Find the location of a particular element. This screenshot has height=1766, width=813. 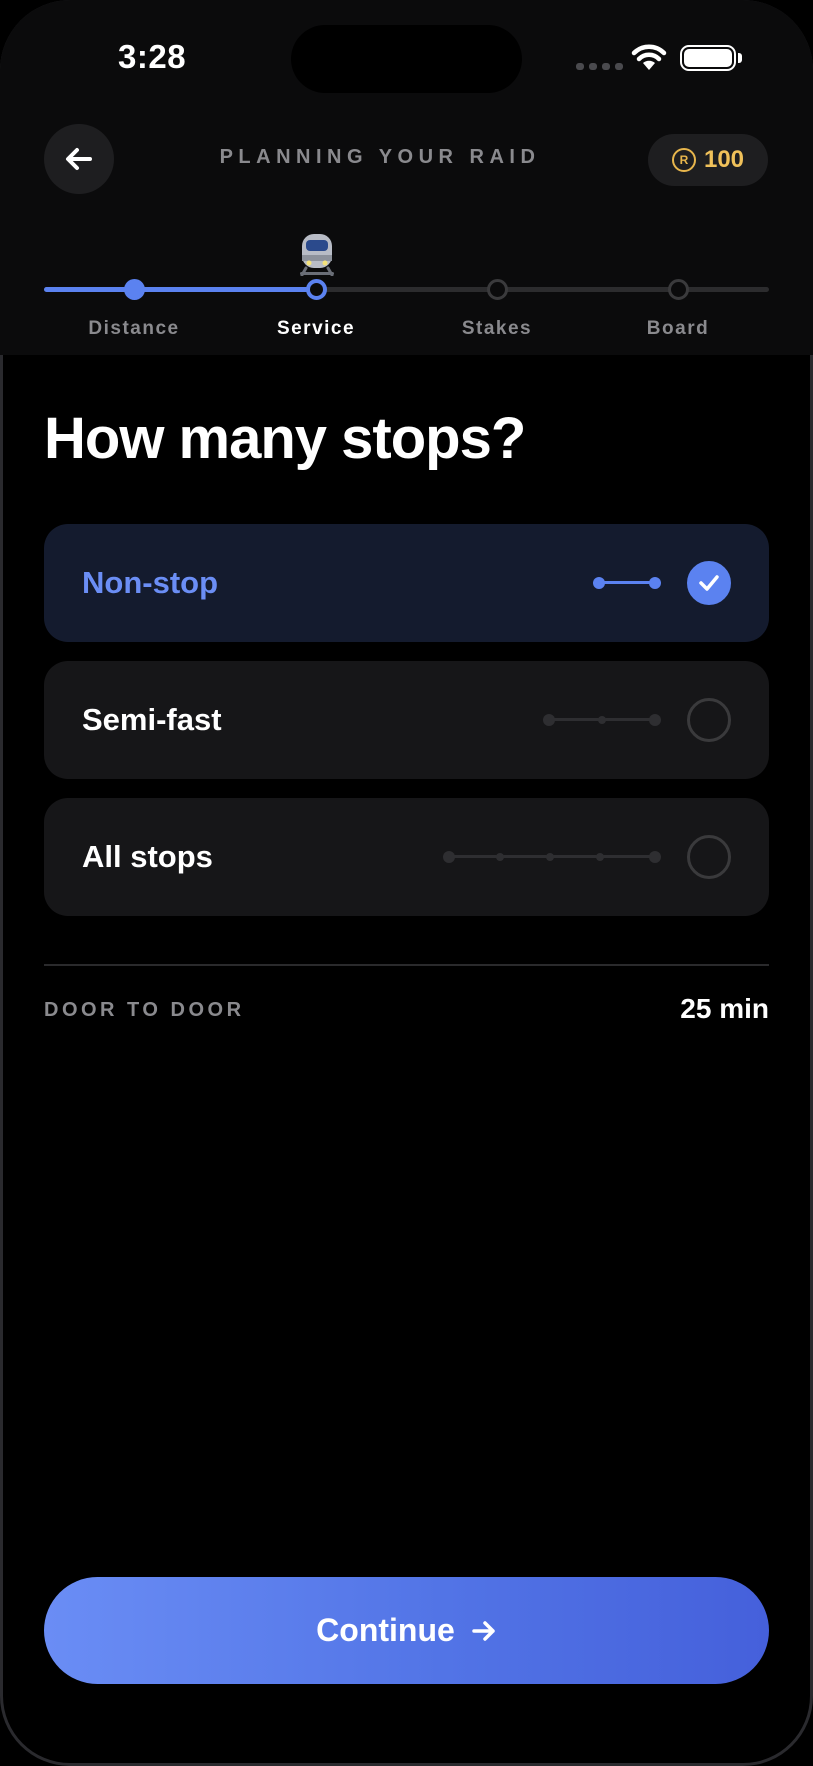

arrow-right-icon is located at coordinates (483, 1630).